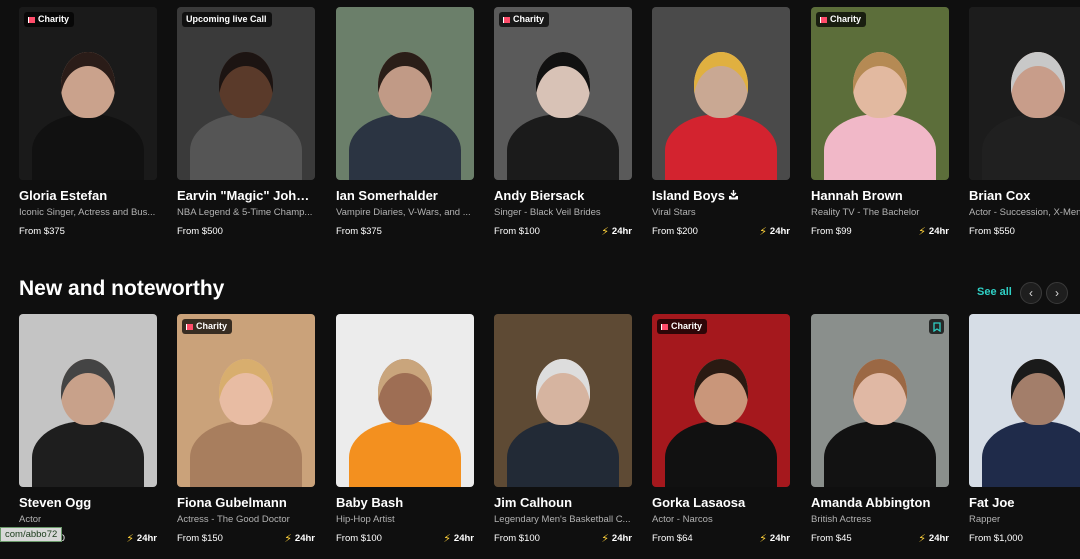 Image resolution: width=1080 pixels, height=559 pixels. What do you see at coordinates (985, 519) in the screenshot?
I see `talent-description: Rapper` at bounding box center [985, 519].